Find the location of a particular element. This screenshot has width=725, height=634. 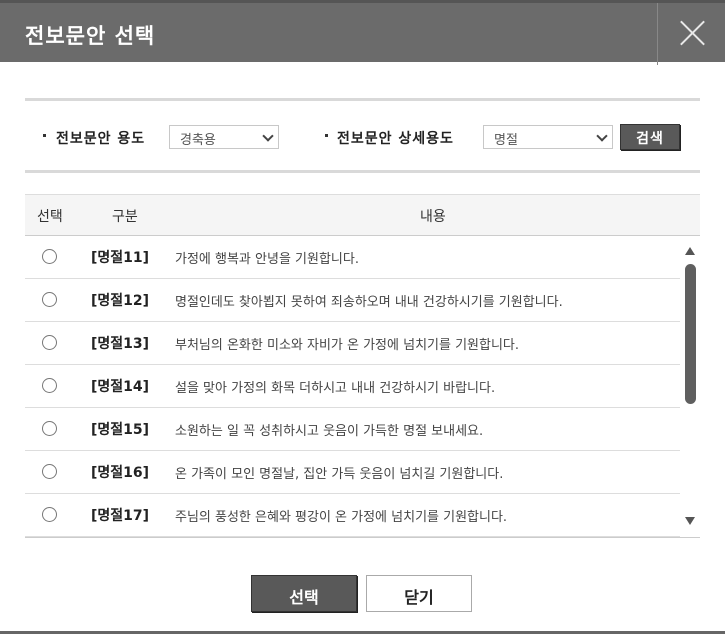

table-row: [명절17] 주님의 풍성한 은혜와 평강이 온 가정에 넘치기를 기원합니다. is located at coordinates (352, 515).